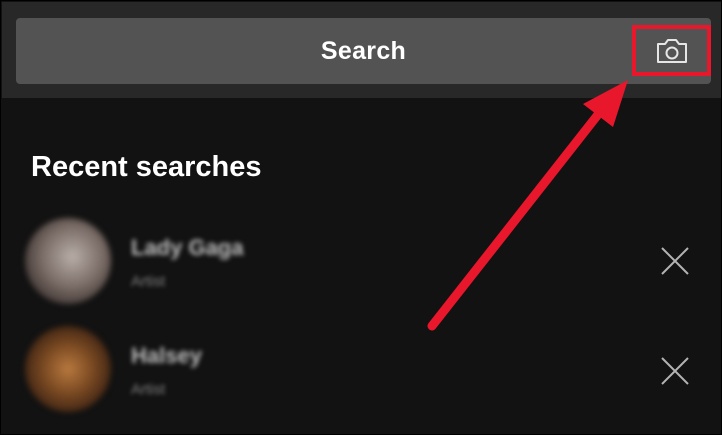  What do you see at coordinates (146, 167) in the screenshot?
I see `recent-searches-title: Recent searches` at bounding box center [146, 167].